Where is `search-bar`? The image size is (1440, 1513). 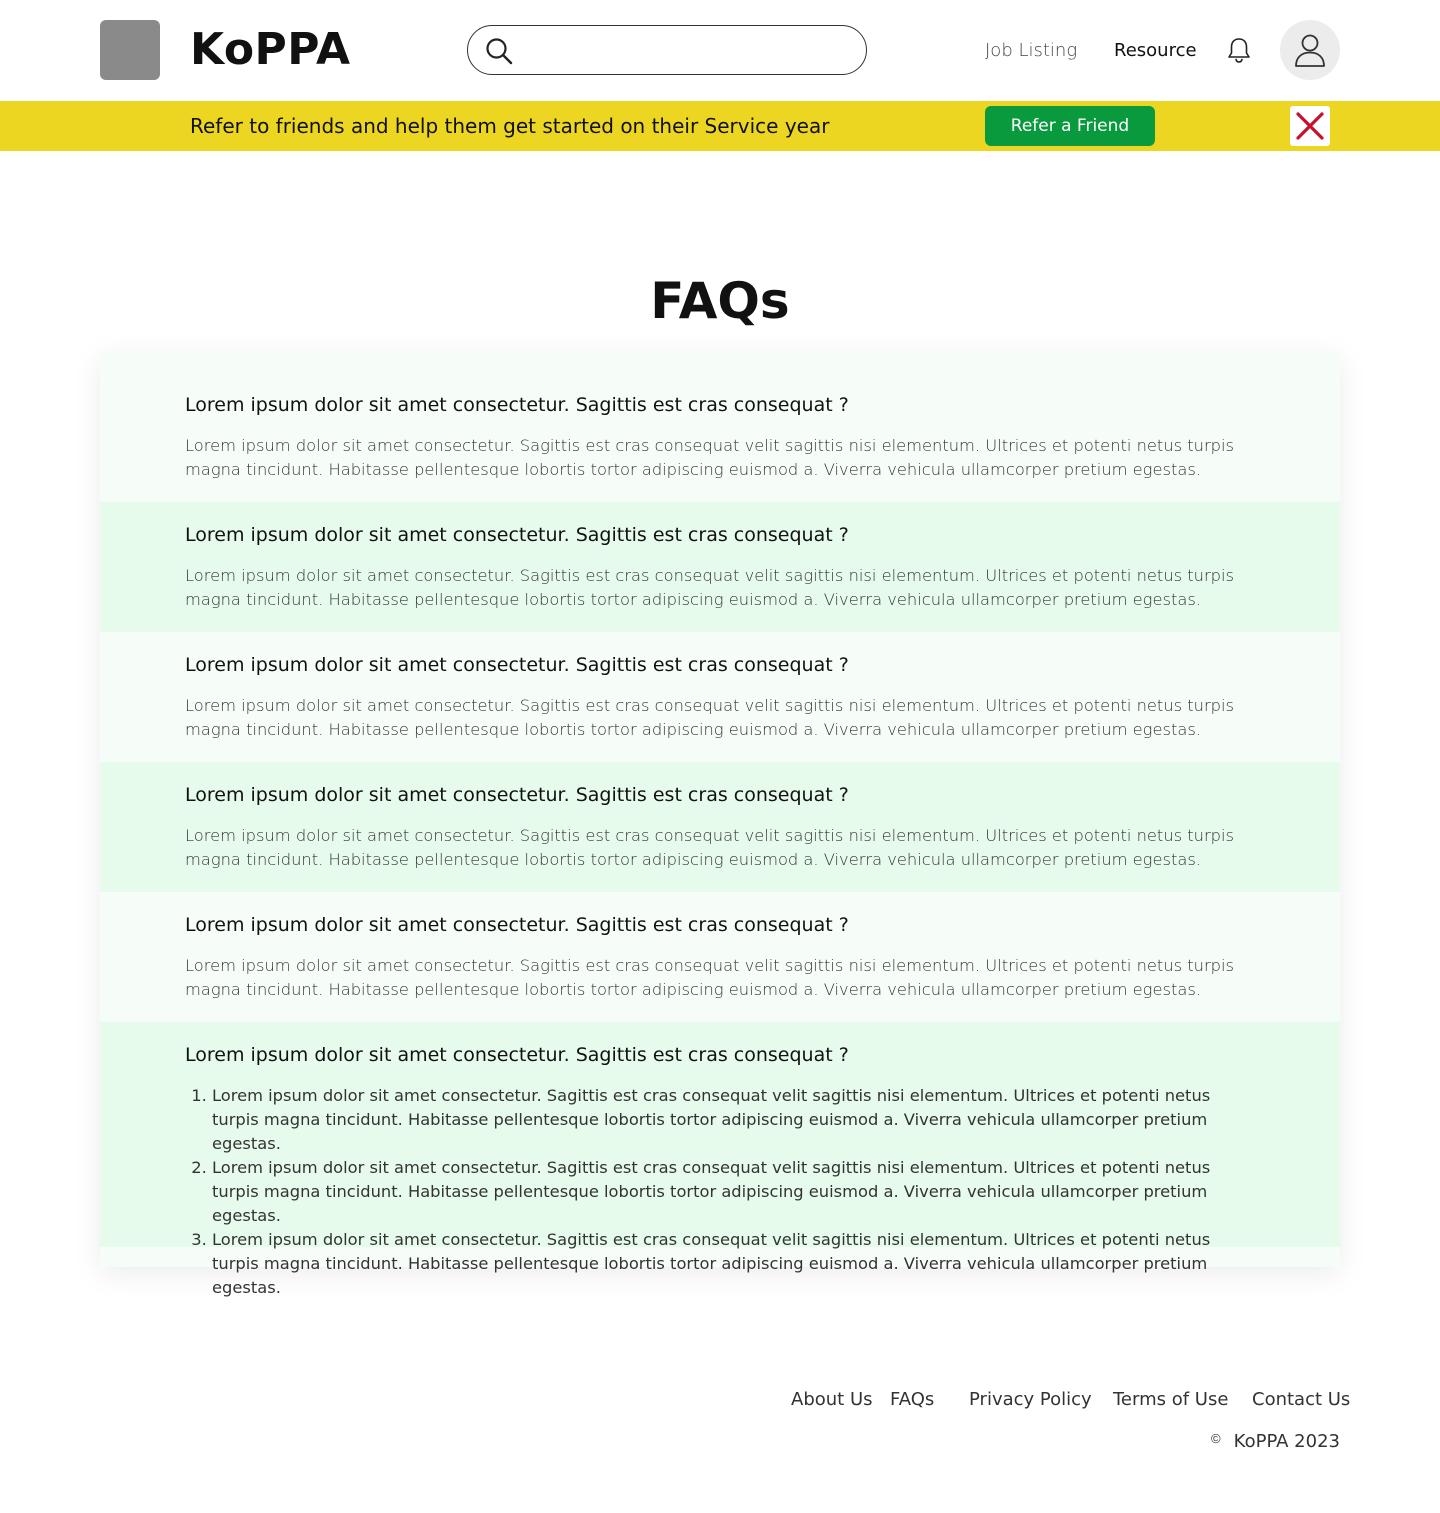 search-bar is located at coordinates (667, 50).